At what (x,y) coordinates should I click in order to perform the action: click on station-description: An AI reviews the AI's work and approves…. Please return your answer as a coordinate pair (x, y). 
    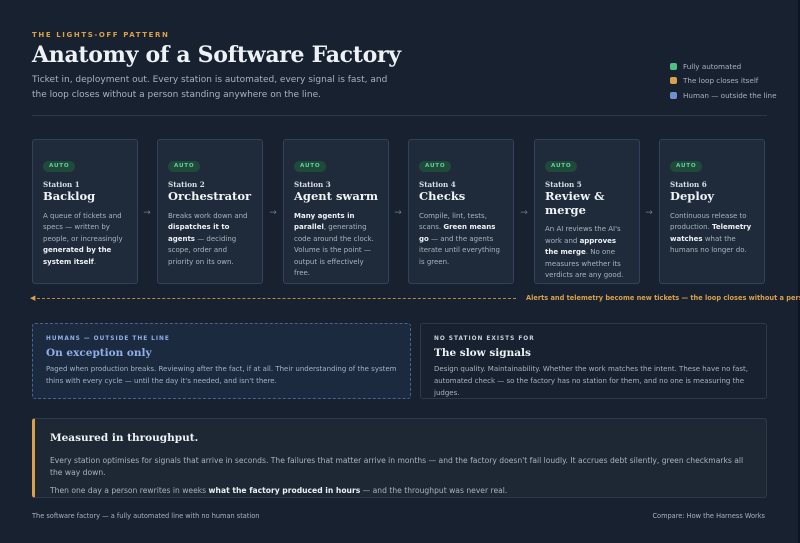
    Looking at the image, I should click on (587, 253).